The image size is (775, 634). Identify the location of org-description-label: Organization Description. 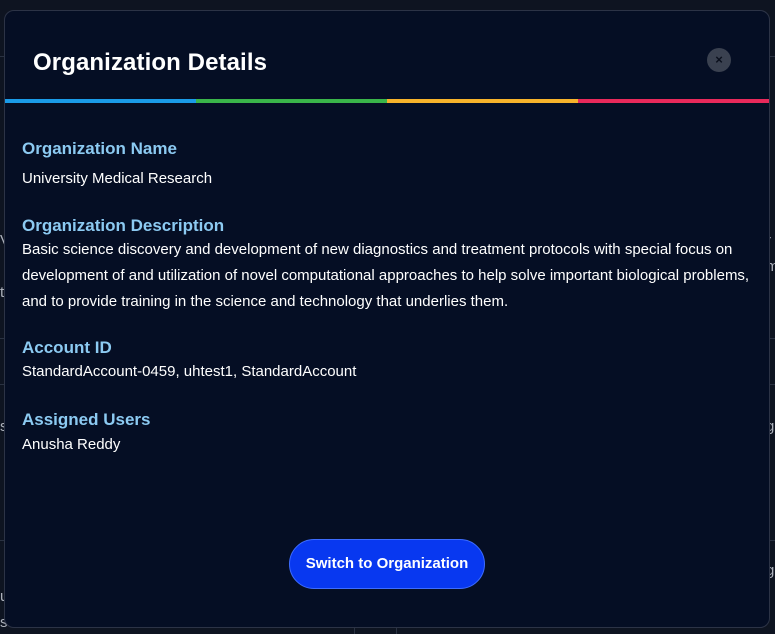
(123, 225).